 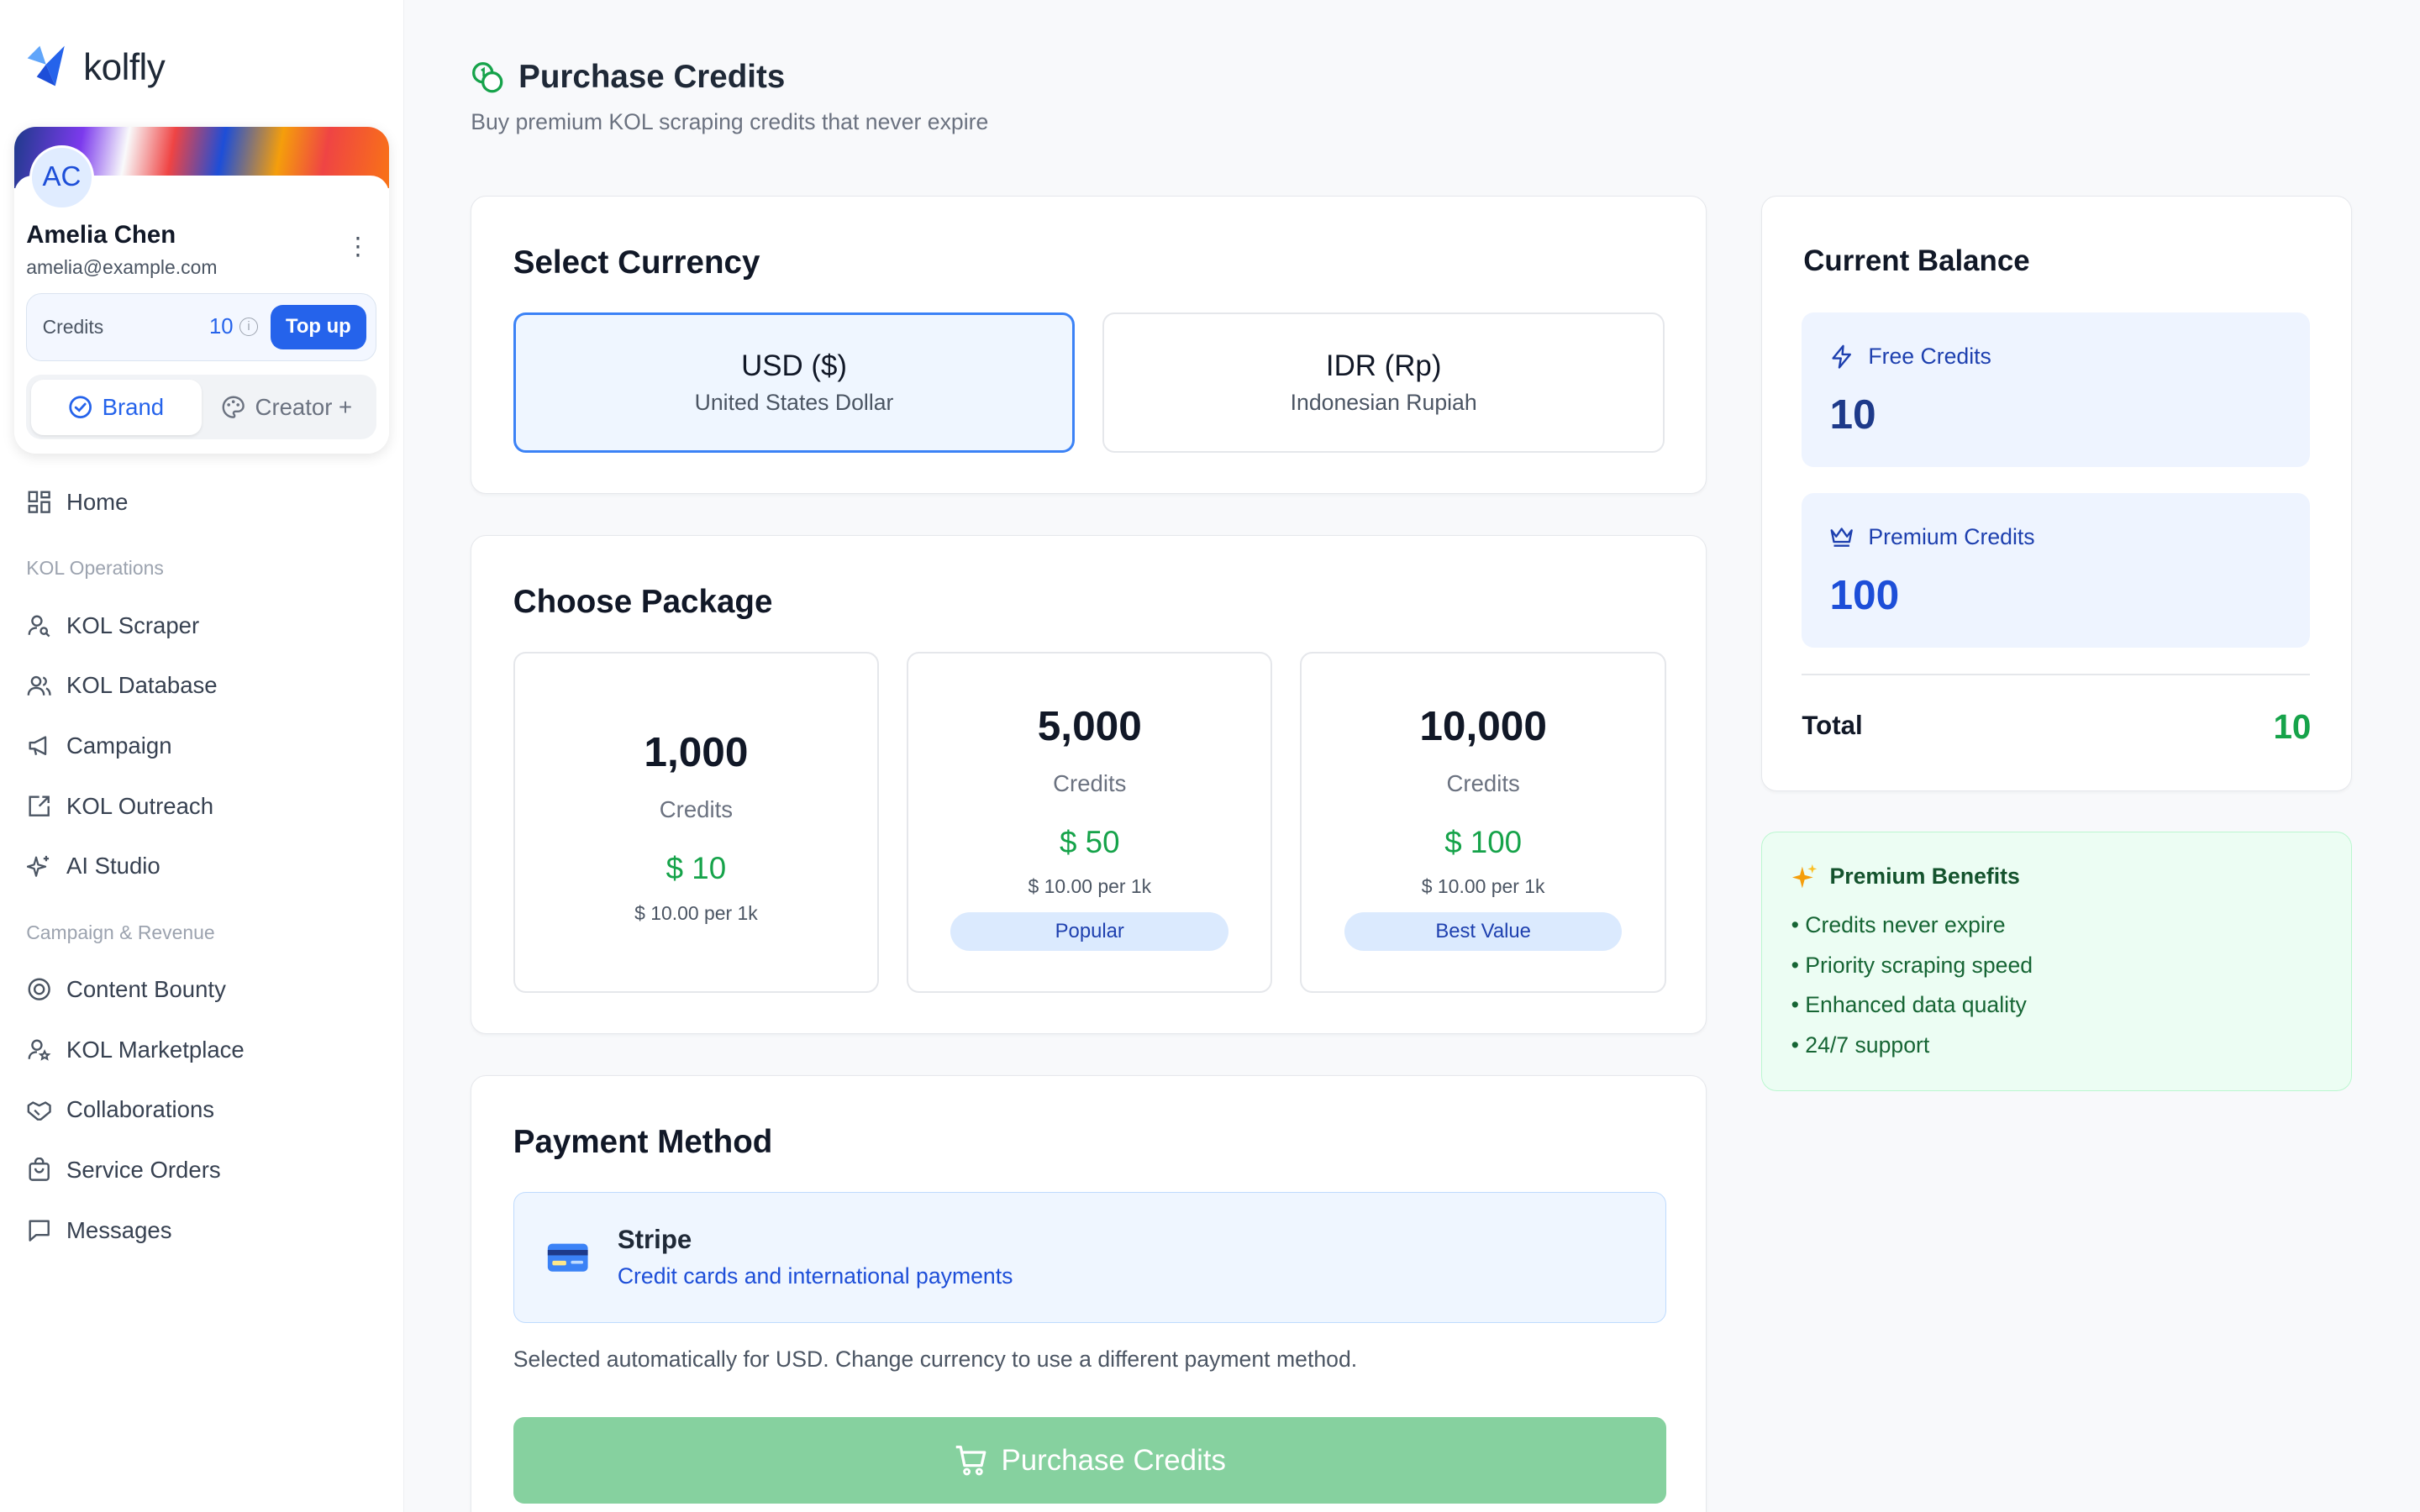 I want to click on sidebar-item-collaborations: Collaborations, so click(x=202, y=1110).